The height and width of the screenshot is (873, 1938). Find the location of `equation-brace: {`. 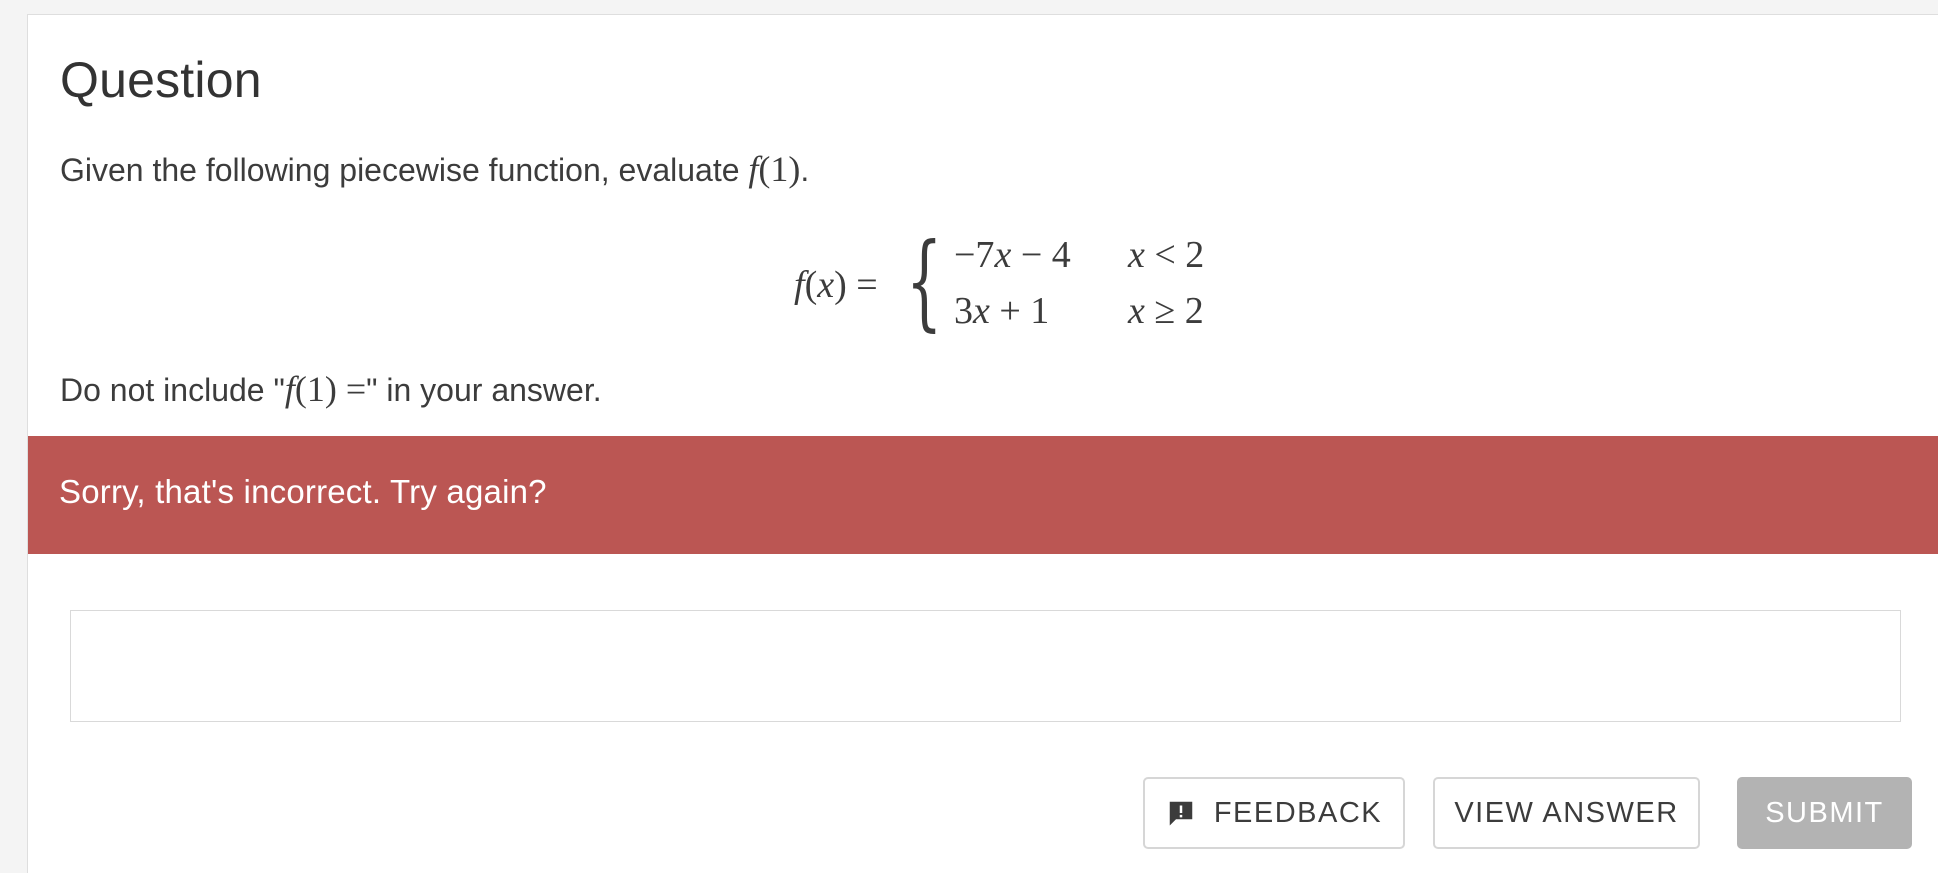

equation-brace: { is located at coordinates (924, 281).